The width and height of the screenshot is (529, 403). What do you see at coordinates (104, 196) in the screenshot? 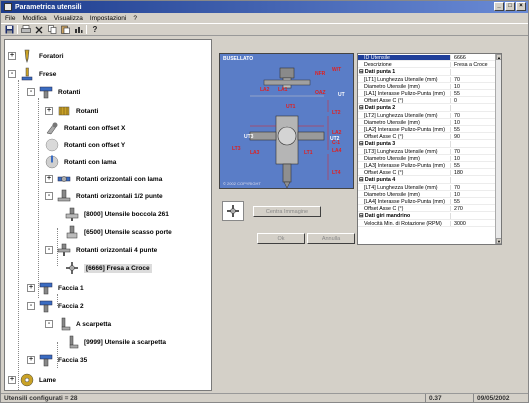
I see `tree-node-orizzontali-punte: - Rotanti orizzontali 1/2 punte` at bounding box center [104, 196].